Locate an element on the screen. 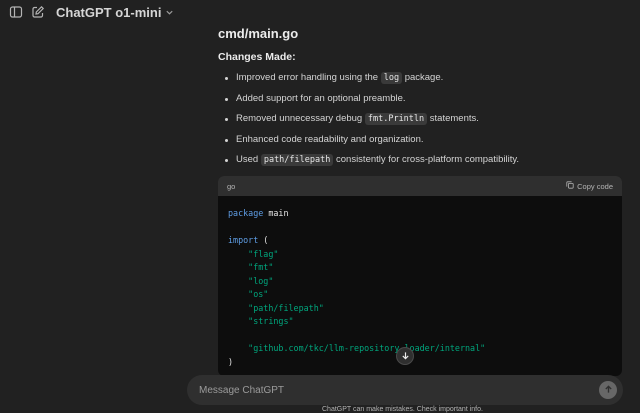 Image resolution: width=640 pixels, height=413 pixels. copy-code-label: Copy code is located at coordinates (595, 186).